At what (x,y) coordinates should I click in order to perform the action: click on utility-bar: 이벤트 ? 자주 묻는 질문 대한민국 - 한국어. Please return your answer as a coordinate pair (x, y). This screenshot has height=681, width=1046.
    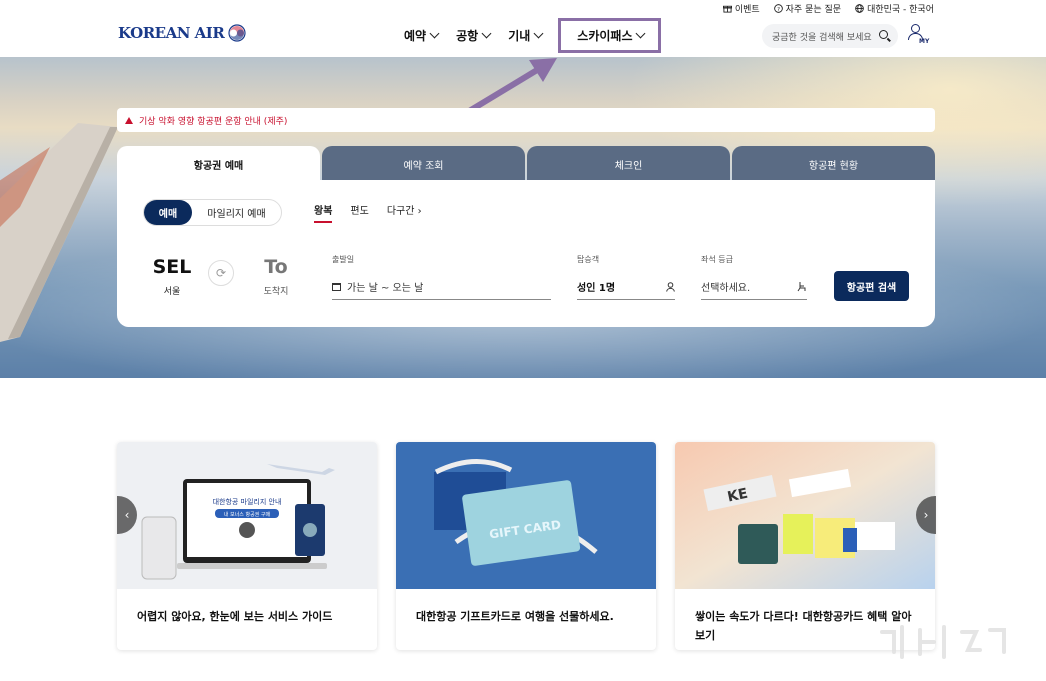
    Looking at the image, I should click on (828, 8).